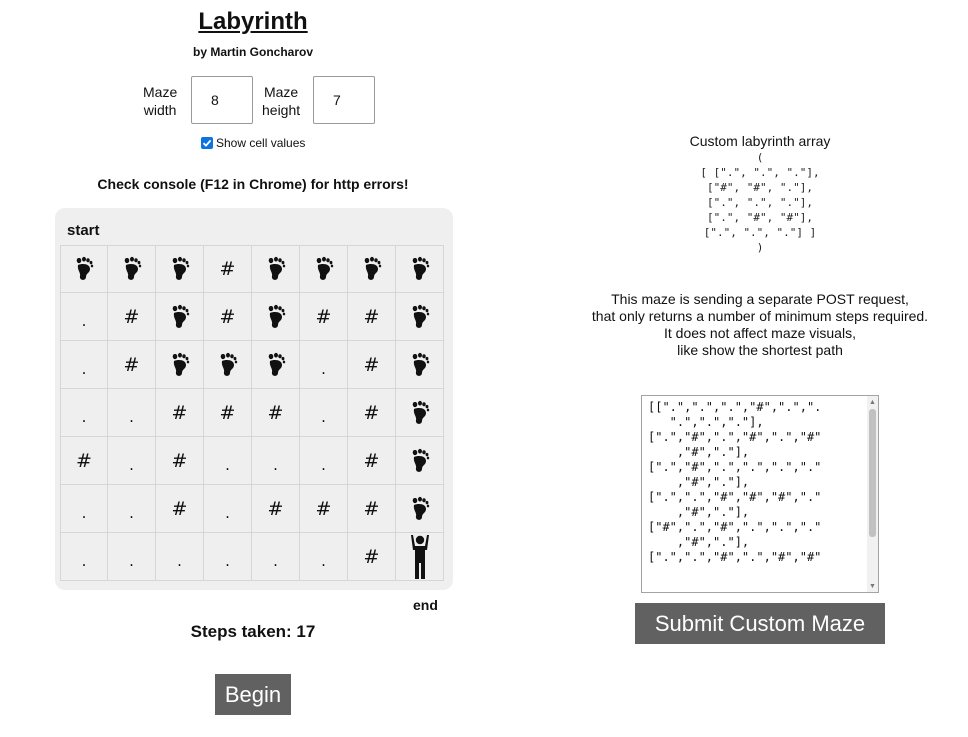  What do you see at coordinates (760, 333) in the screenshot?
I see `post-note-line: It does not affect maze visuals,` at bounding box center [760, 333].